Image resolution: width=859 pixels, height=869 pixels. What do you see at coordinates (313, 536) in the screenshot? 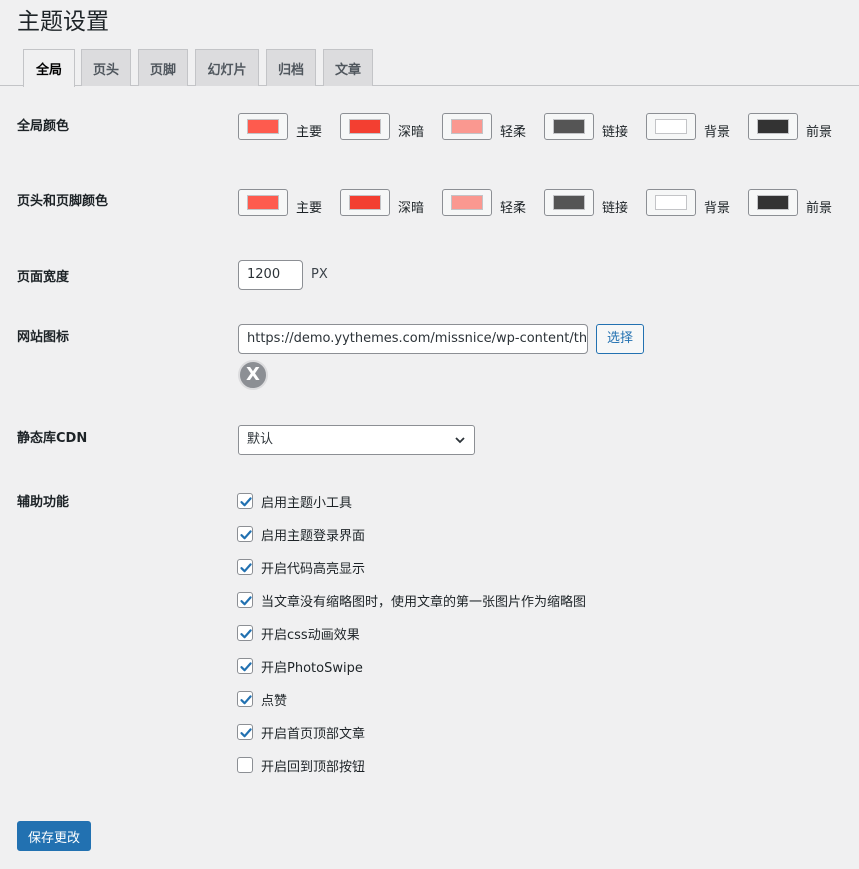
I see `checkbox-label: 启用主题登录界面` at bounding box center [313, 536].